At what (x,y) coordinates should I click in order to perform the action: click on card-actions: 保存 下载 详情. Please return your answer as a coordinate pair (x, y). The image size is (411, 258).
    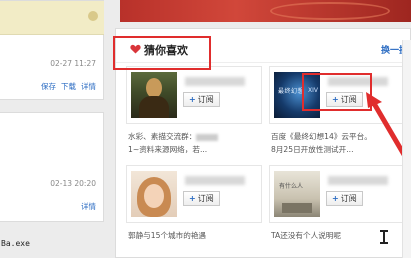
    Looking at the image, I should click on (68, 86).